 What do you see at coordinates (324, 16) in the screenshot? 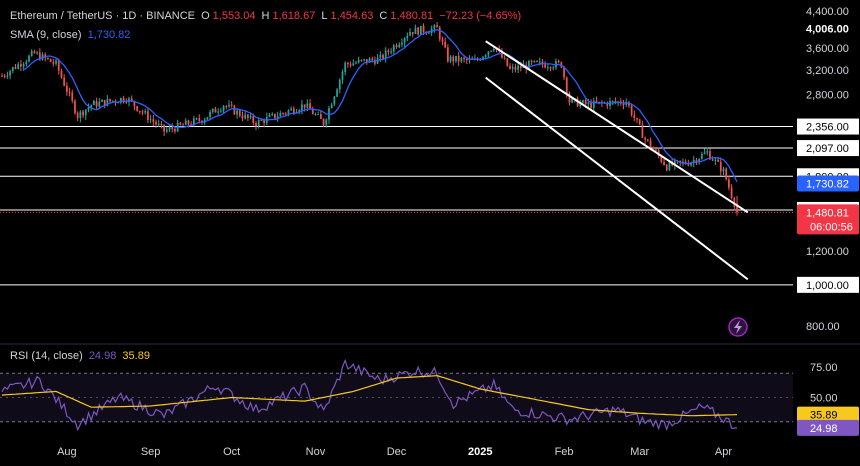
I see `low-label: L` at bounding box center [324, 16].